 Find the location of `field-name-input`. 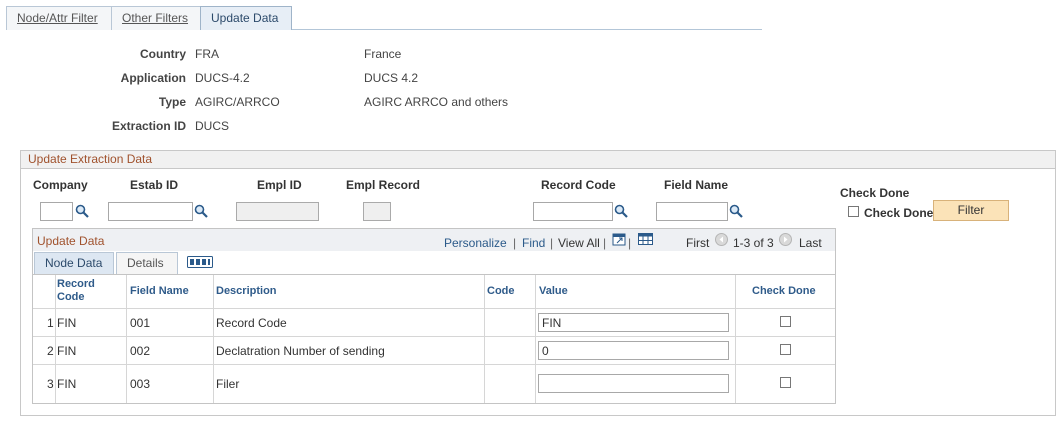

field-name-input is located at coordinates (692, 211).